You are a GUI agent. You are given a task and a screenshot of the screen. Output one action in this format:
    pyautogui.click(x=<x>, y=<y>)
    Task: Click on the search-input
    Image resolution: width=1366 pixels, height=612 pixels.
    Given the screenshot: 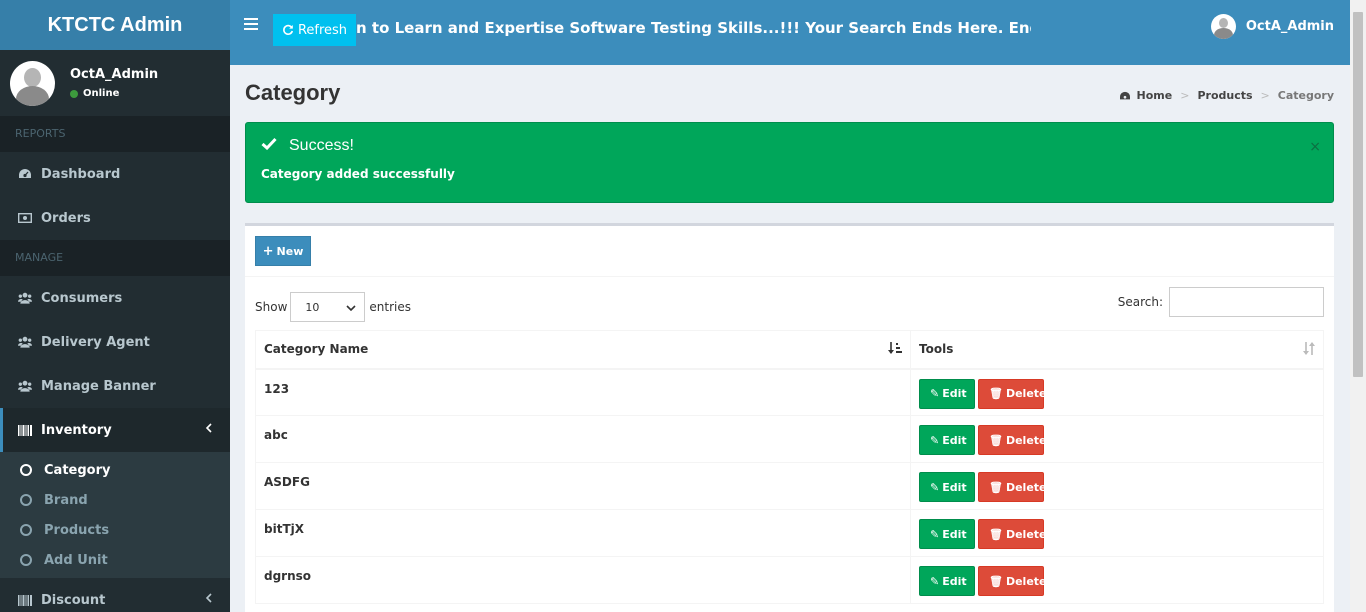 What is the action you would take?
    pyautogui.click(x=1246, y=302)
    